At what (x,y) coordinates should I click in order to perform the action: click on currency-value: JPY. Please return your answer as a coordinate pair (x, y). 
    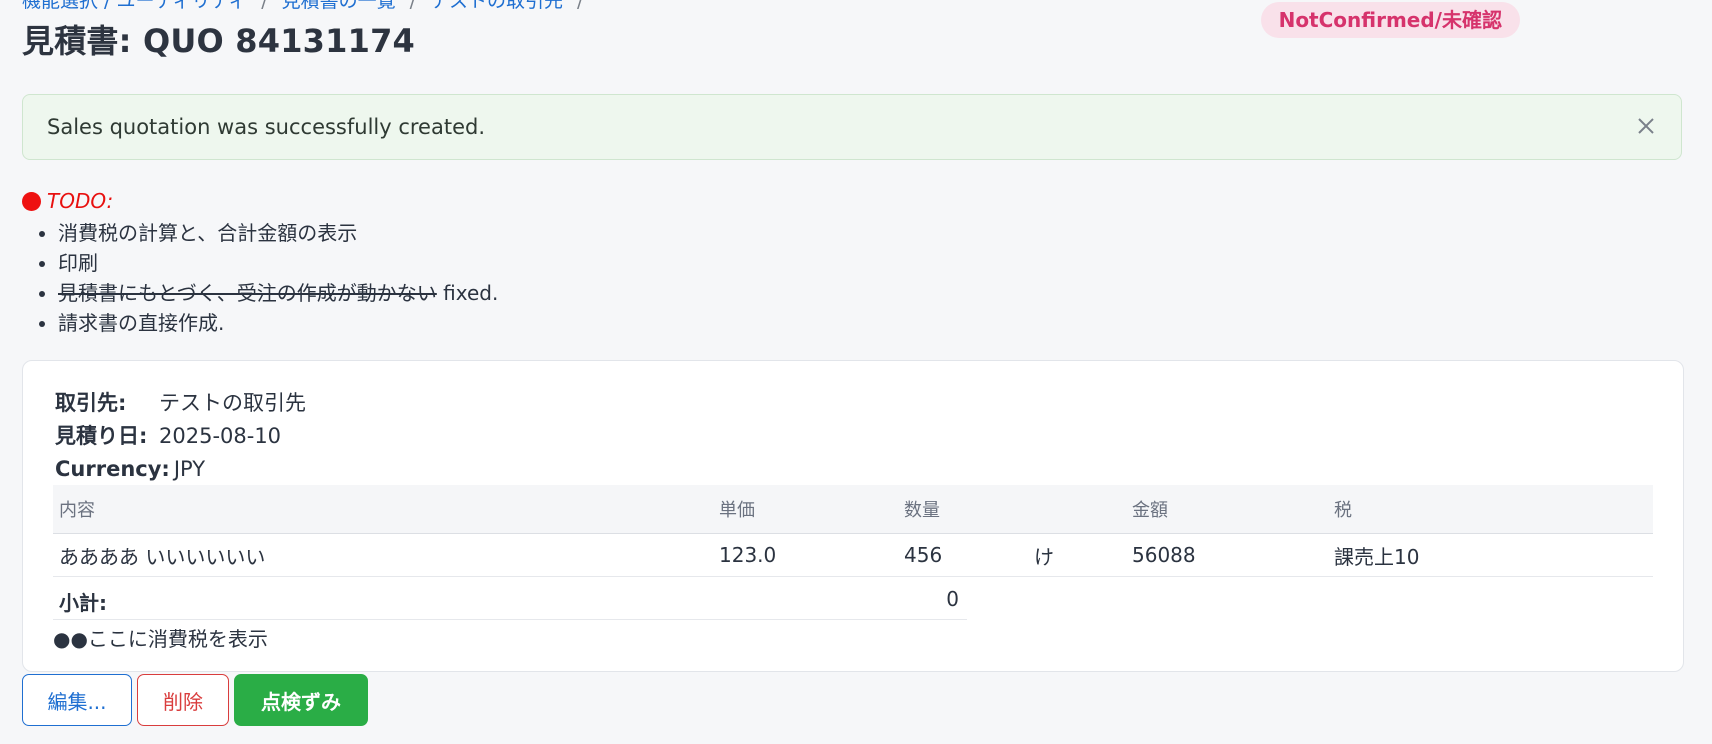
    Looking at the image, I should click on (189, 469).